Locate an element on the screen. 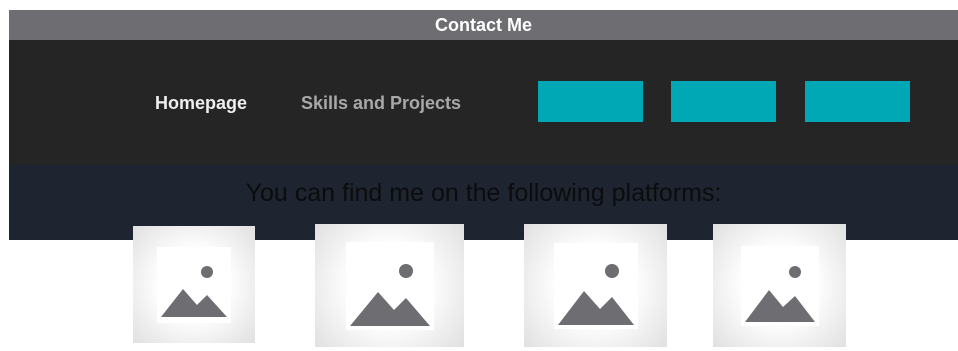 The height and width of the screenshot is (351, 958). page-title: Contact Me is located at coordinates (483, 25).